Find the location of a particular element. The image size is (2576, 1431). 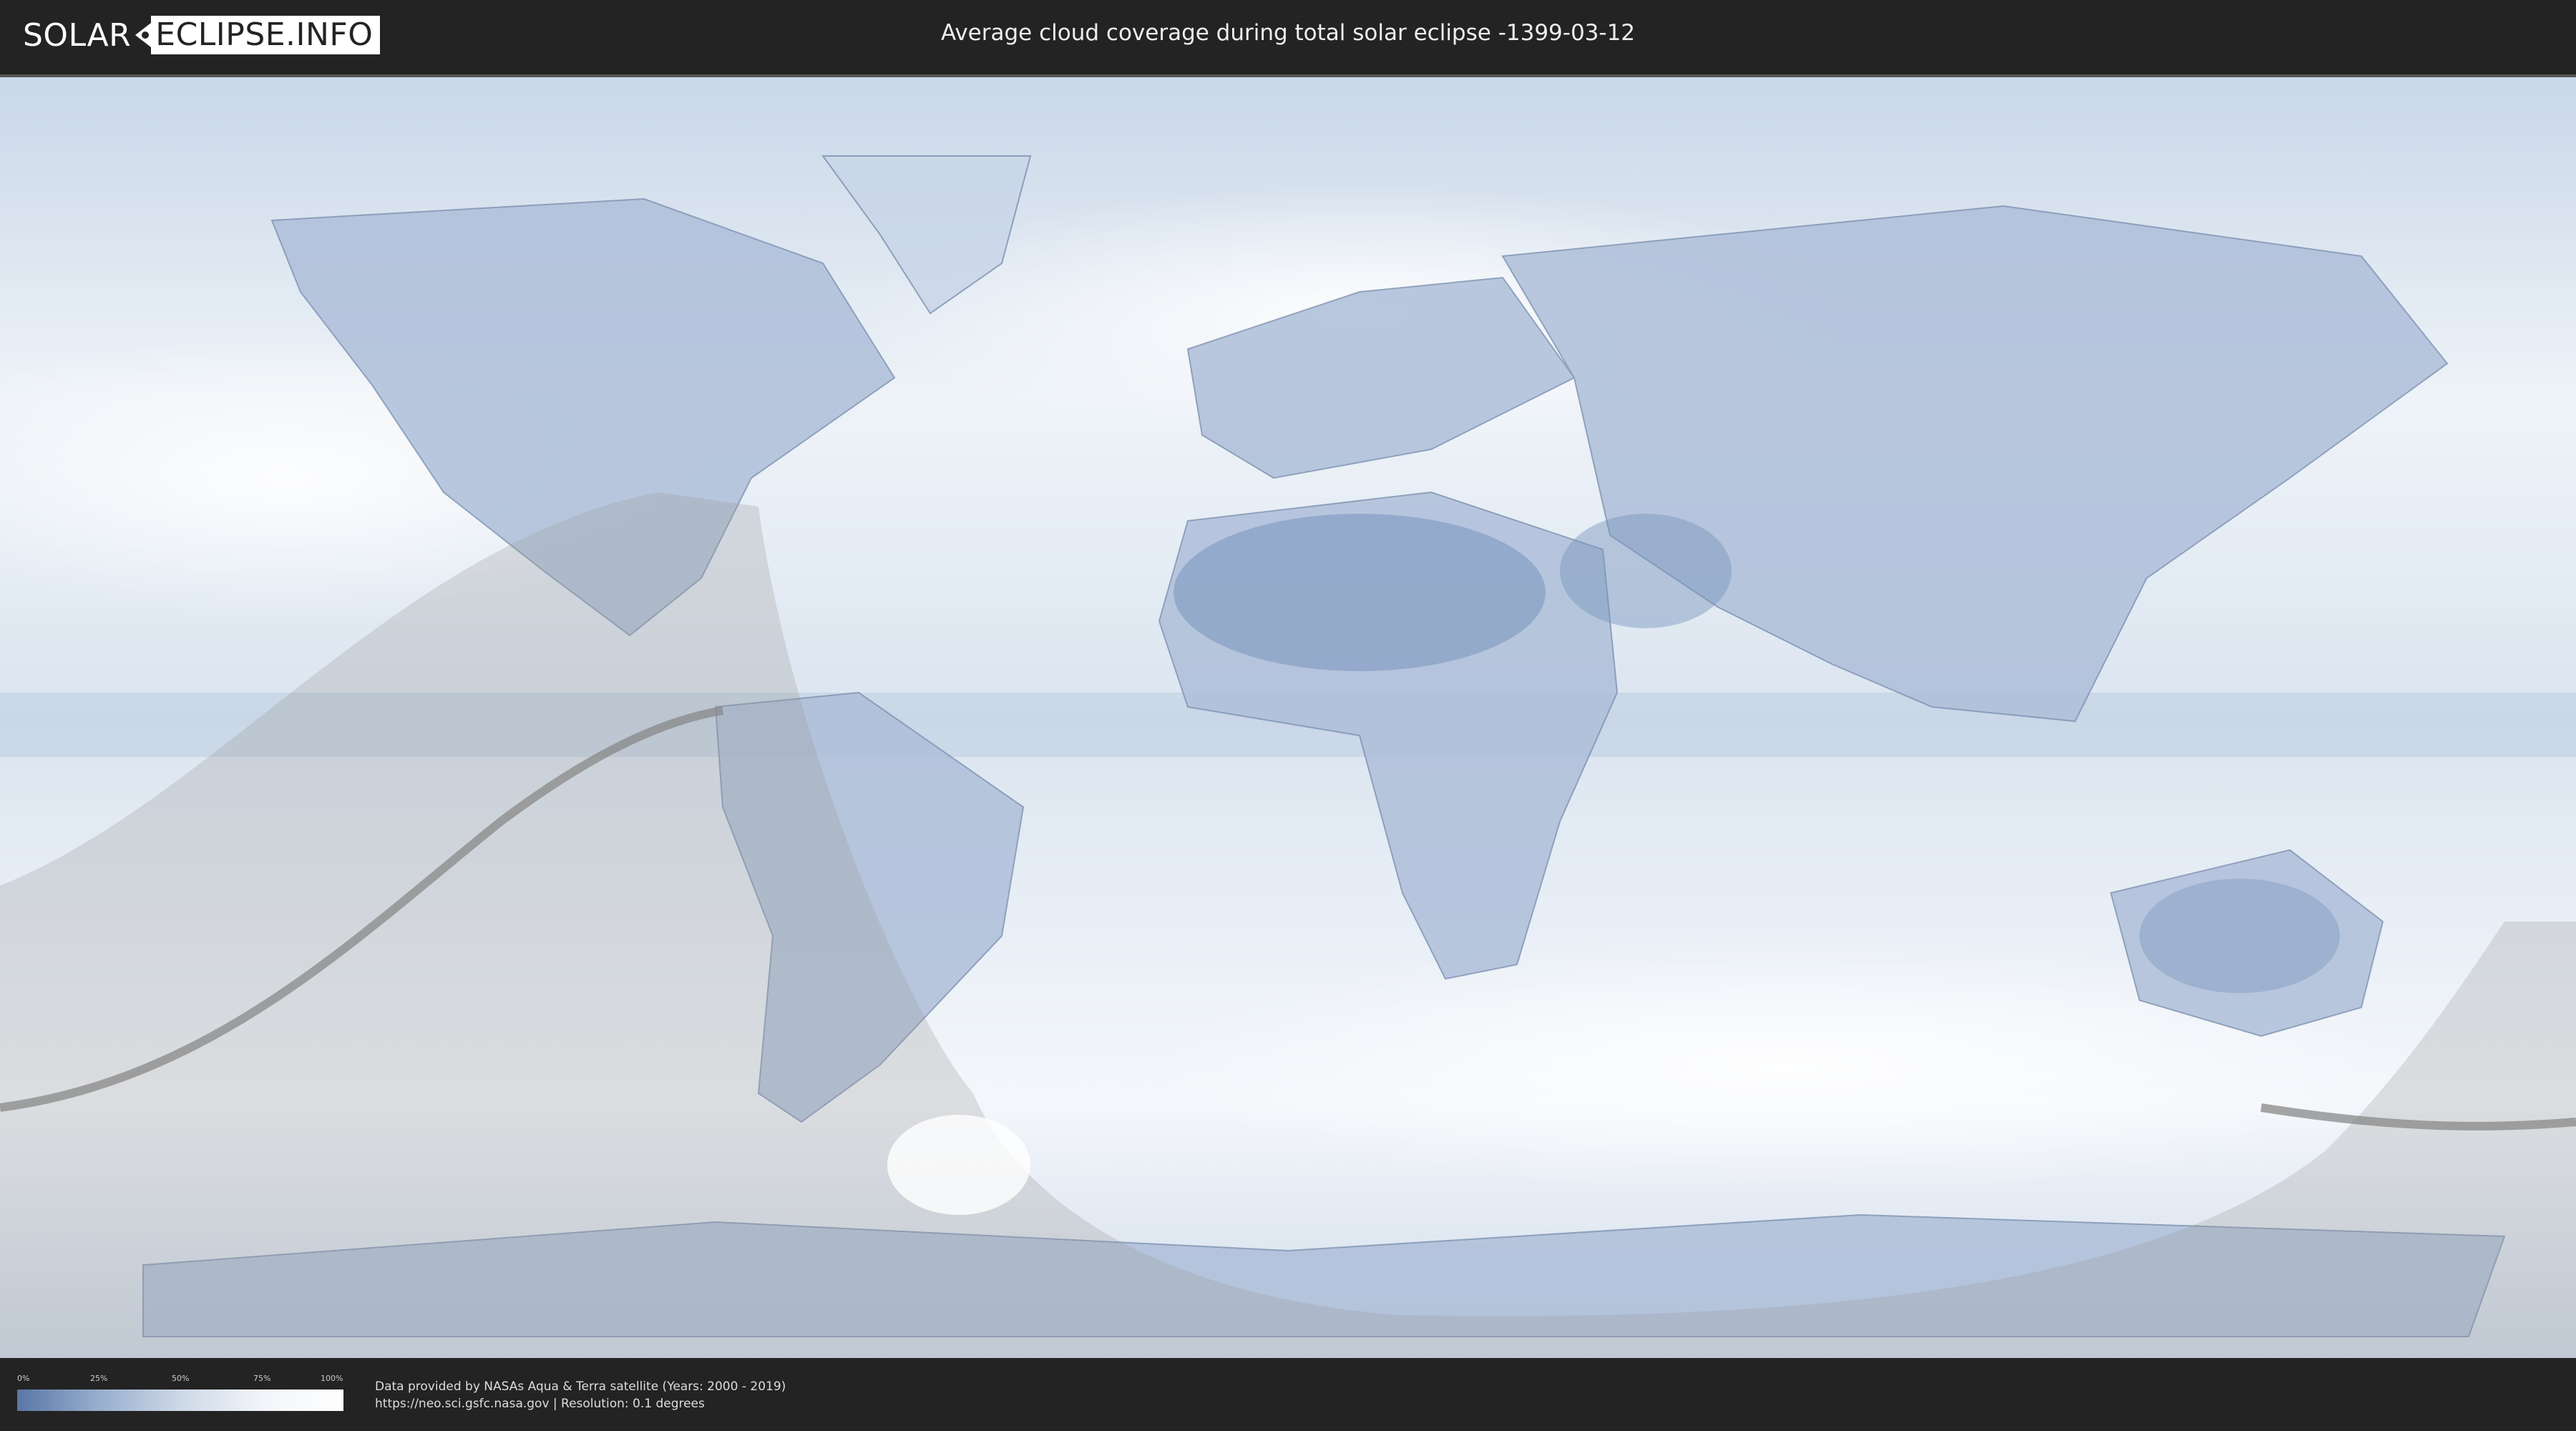

legend-tick-100: 100% is located at coordinates (332, 1378).